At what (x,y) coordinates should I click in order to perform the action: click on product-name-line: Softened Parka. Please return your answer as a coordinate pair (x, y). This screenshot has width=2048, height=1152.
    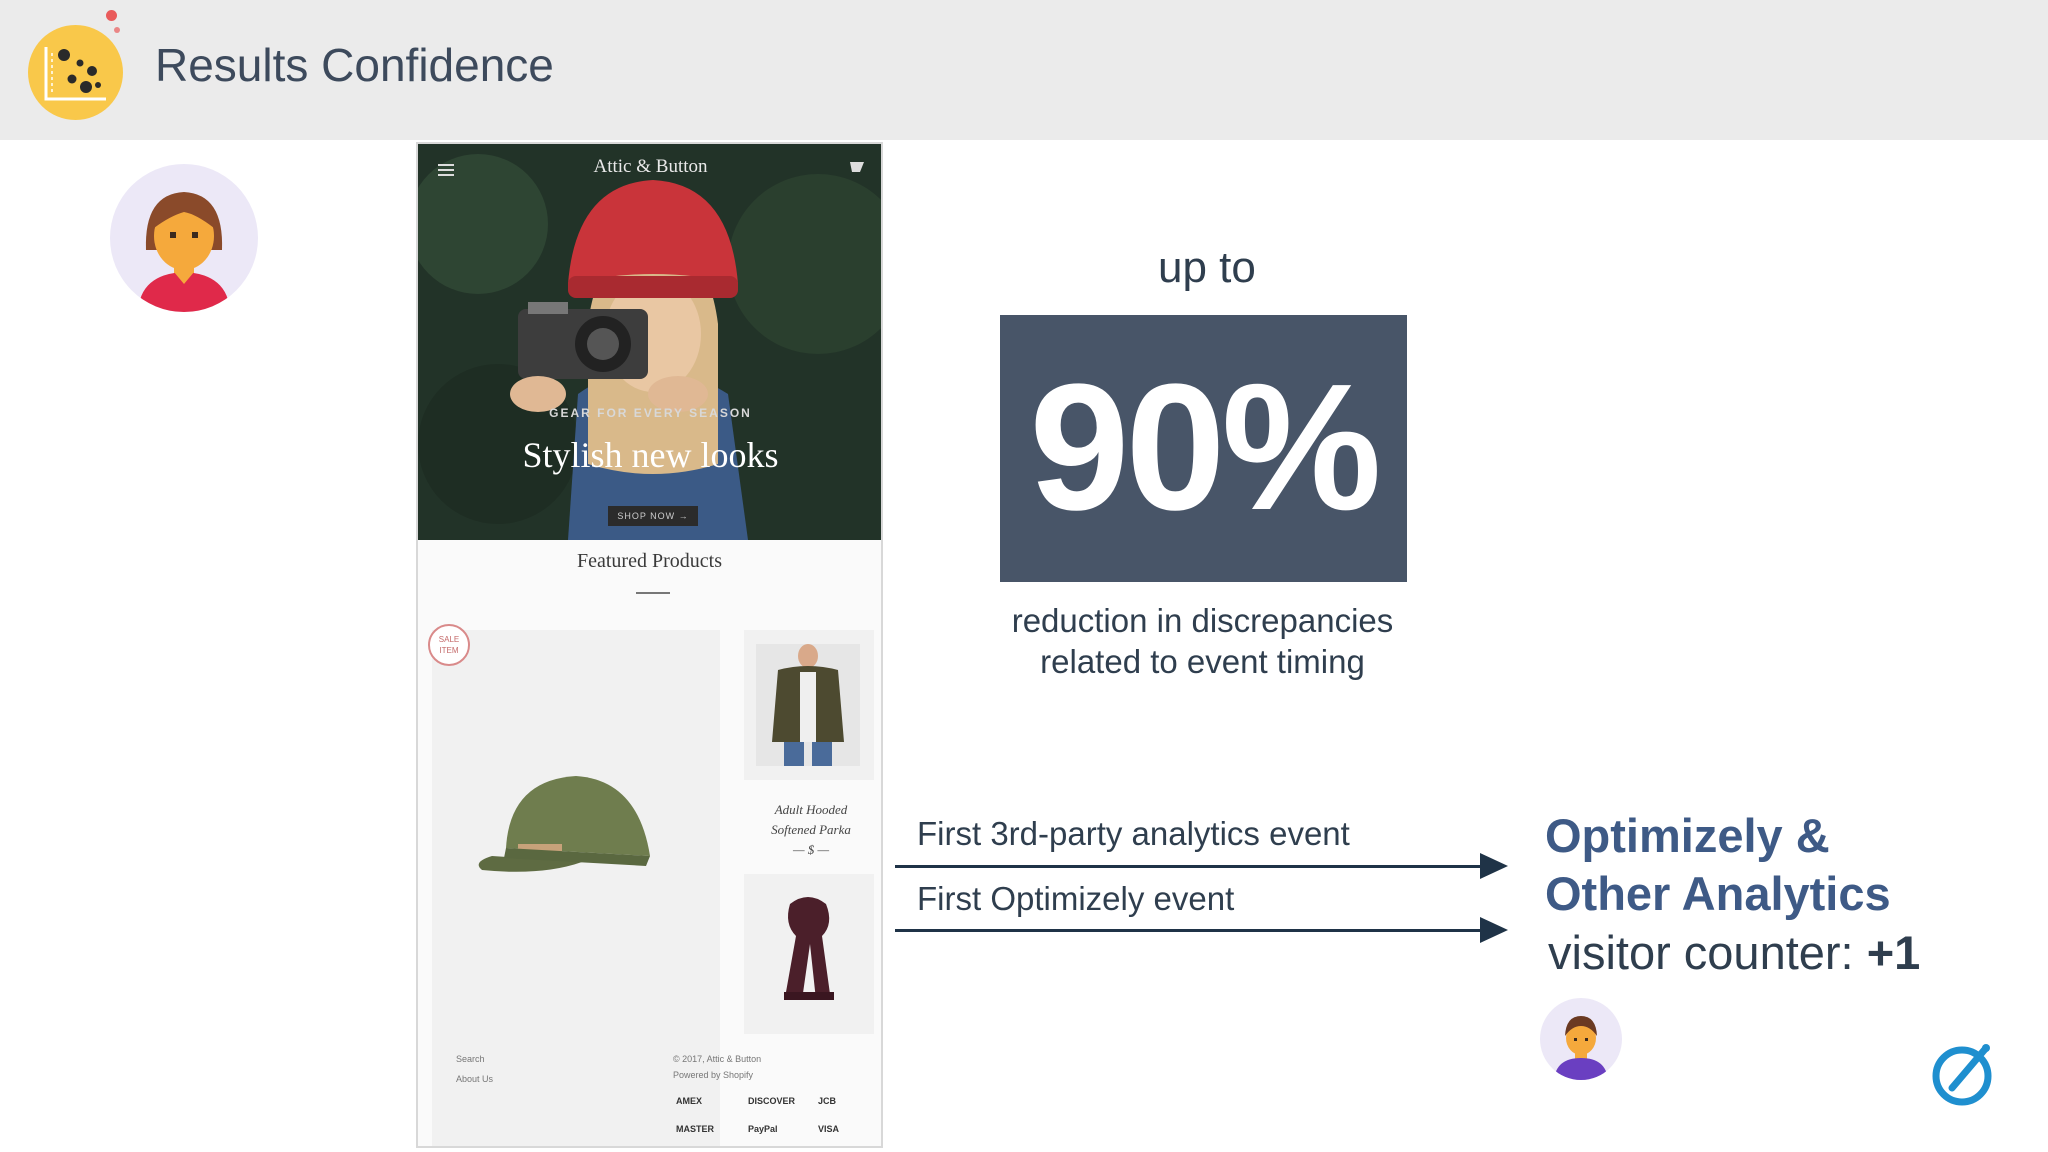
    Looking at the image, I should click on (811, 829).